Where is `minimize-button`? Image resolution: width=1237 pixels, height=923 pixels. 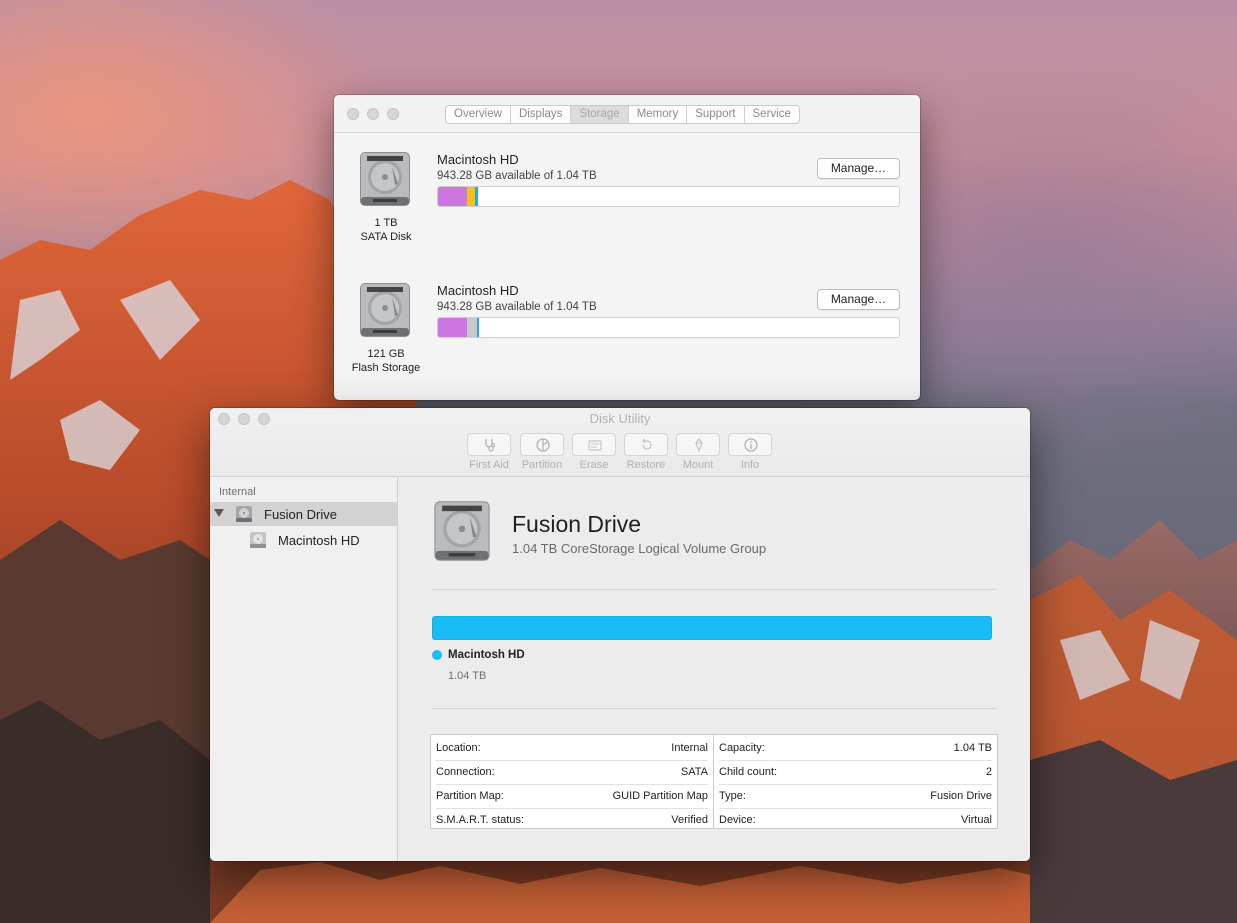 minimize-button is located at coordinates (373, 114).